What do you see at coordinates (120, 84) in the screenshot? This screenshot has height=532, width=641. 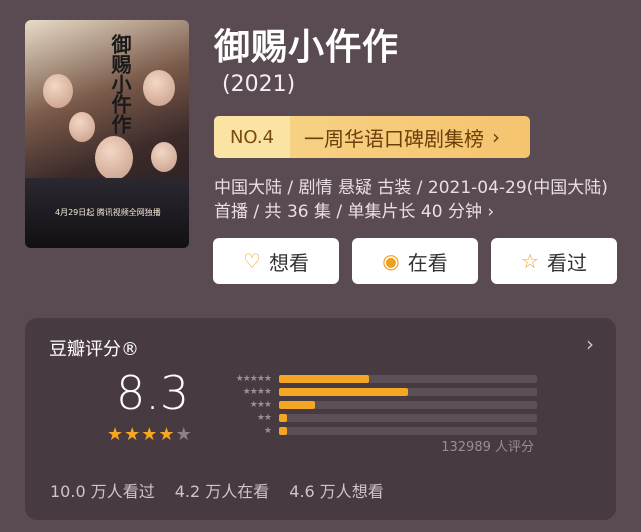 I see `poster-title: 御赐小仵作` at bounding box center [120, 84].